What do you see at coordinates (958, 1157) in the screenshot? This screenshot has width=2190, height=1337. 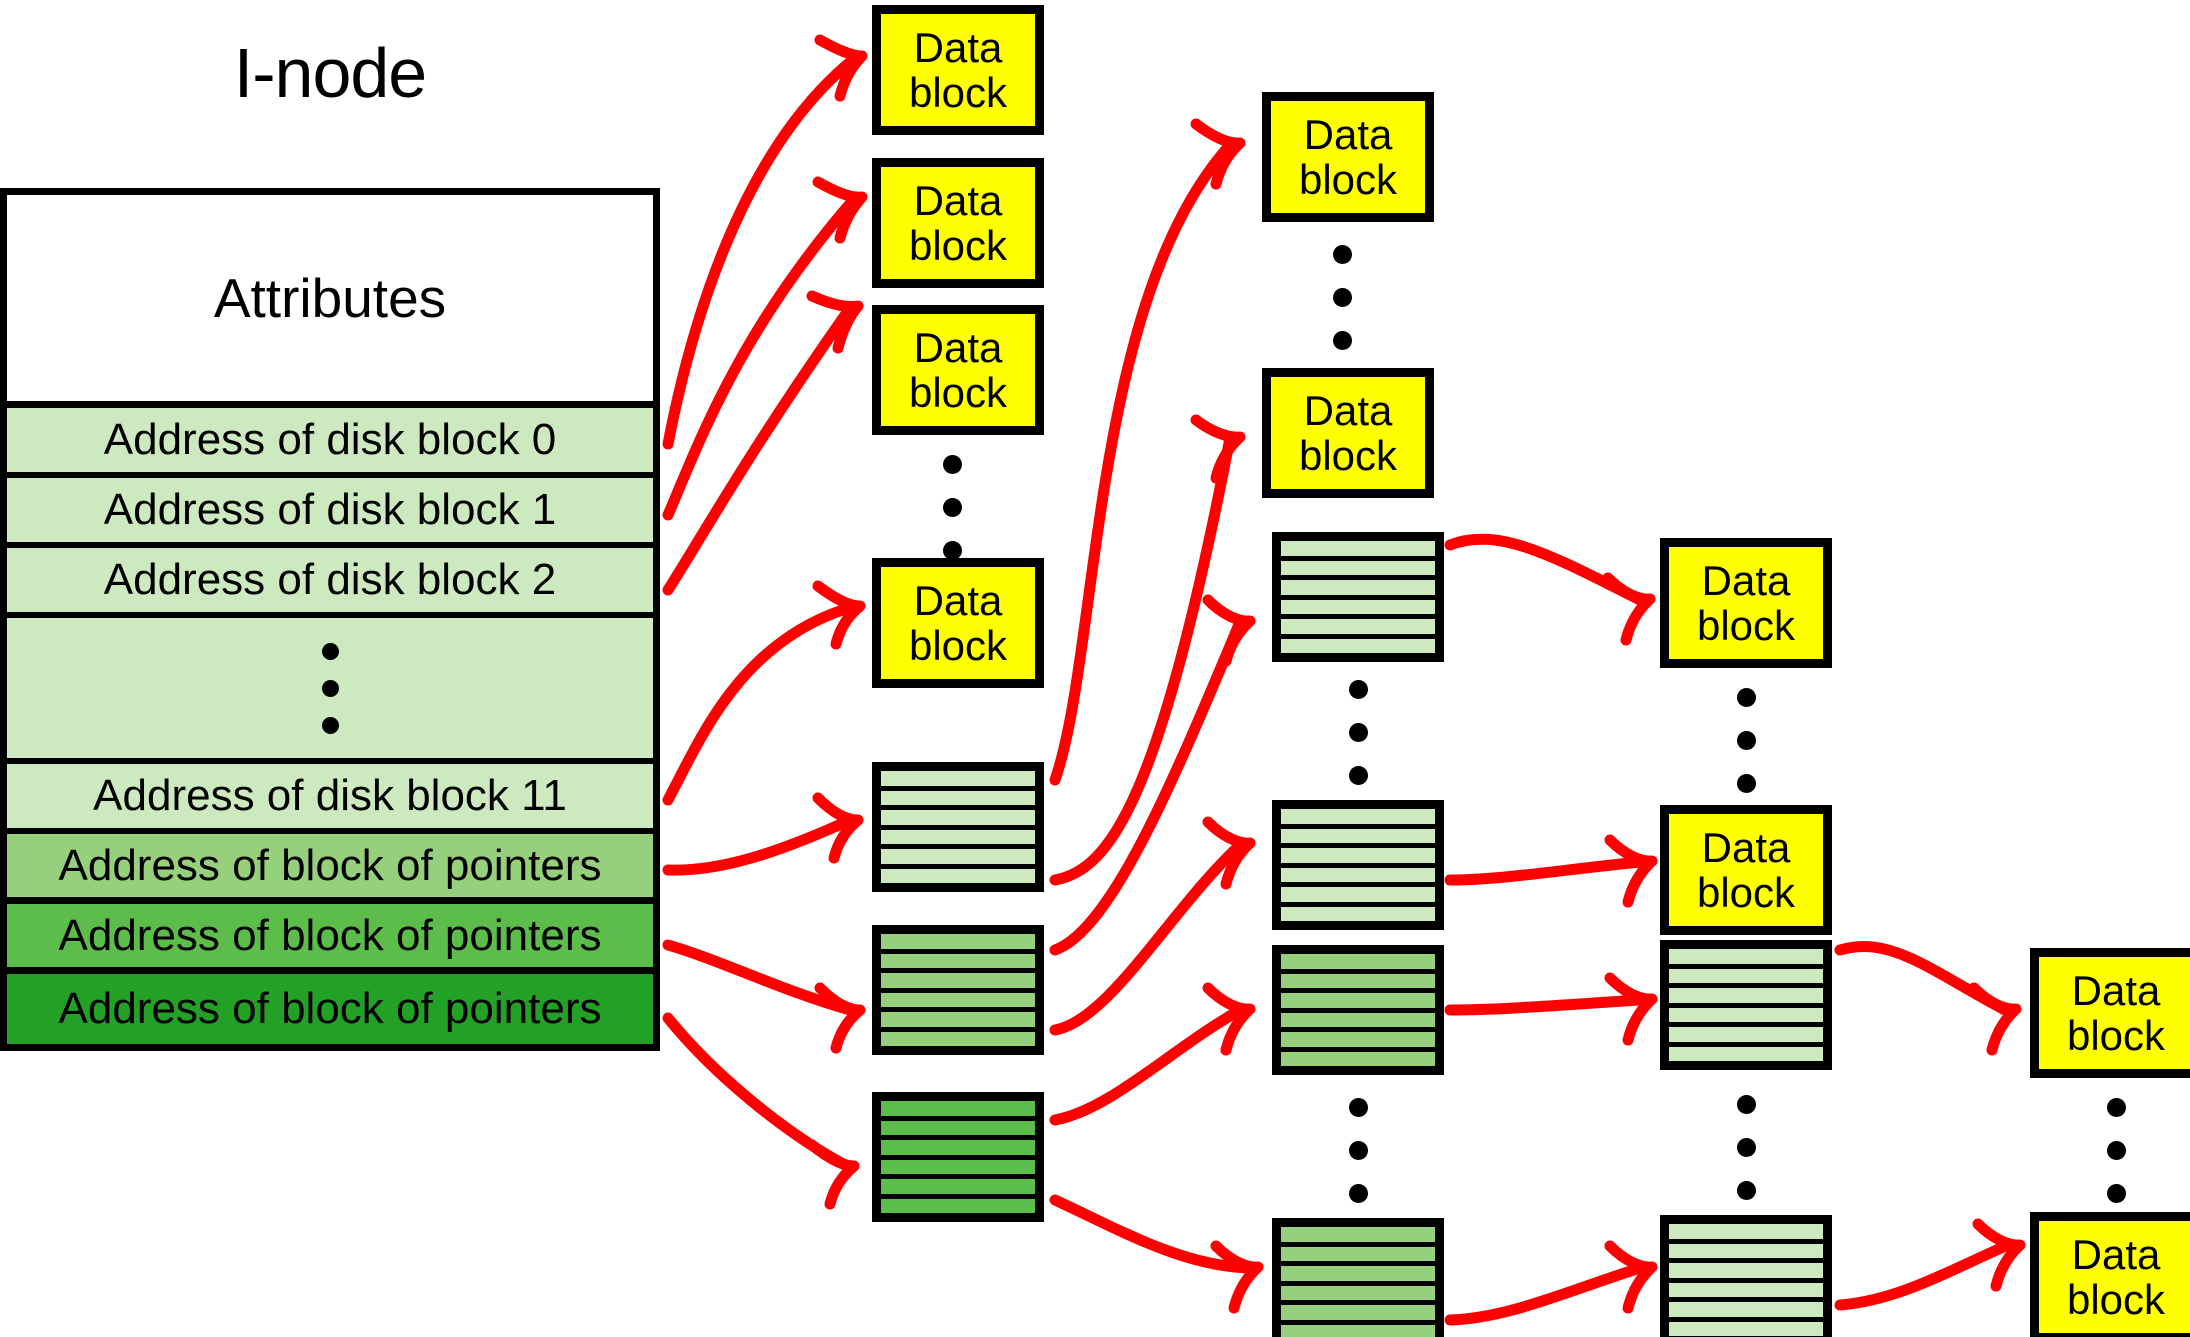 I see `pointer-block-c1-triple-indirect` at bounding box center [958, 1157].